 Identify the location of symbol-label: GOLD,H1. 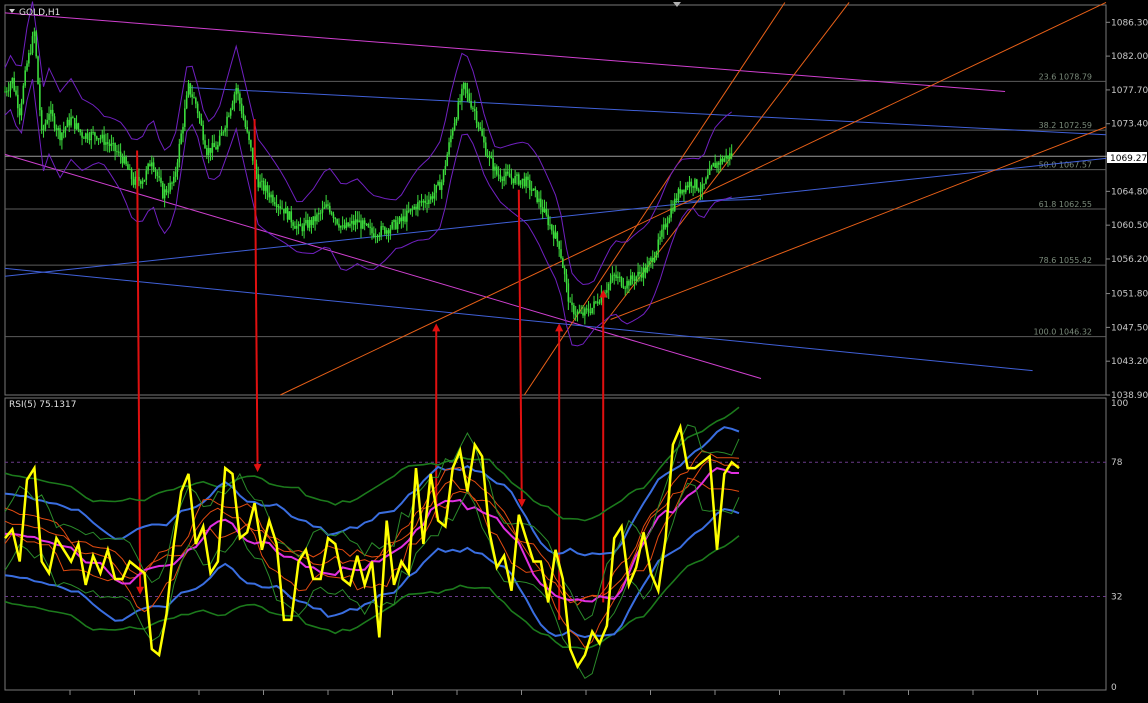
(39, 13).